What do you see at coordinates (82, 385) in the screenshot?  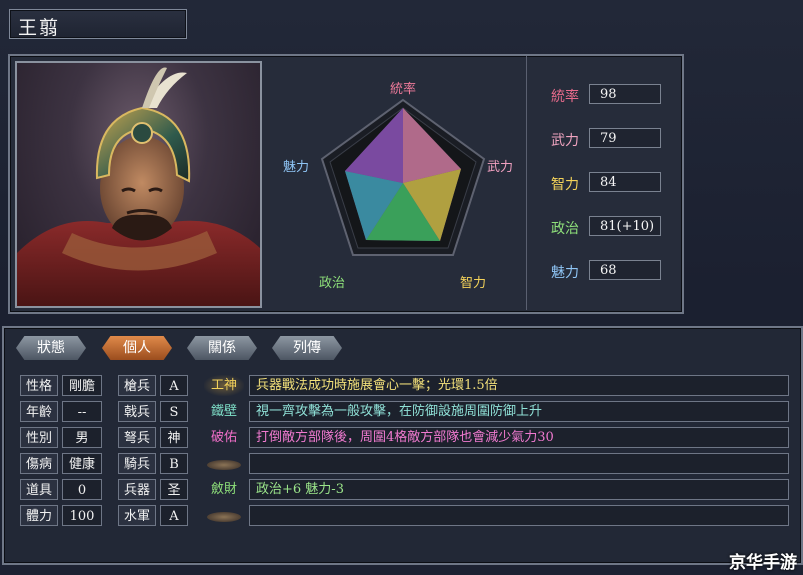 I see `attr-value: 剛膽` at bounding box center [82, 385].